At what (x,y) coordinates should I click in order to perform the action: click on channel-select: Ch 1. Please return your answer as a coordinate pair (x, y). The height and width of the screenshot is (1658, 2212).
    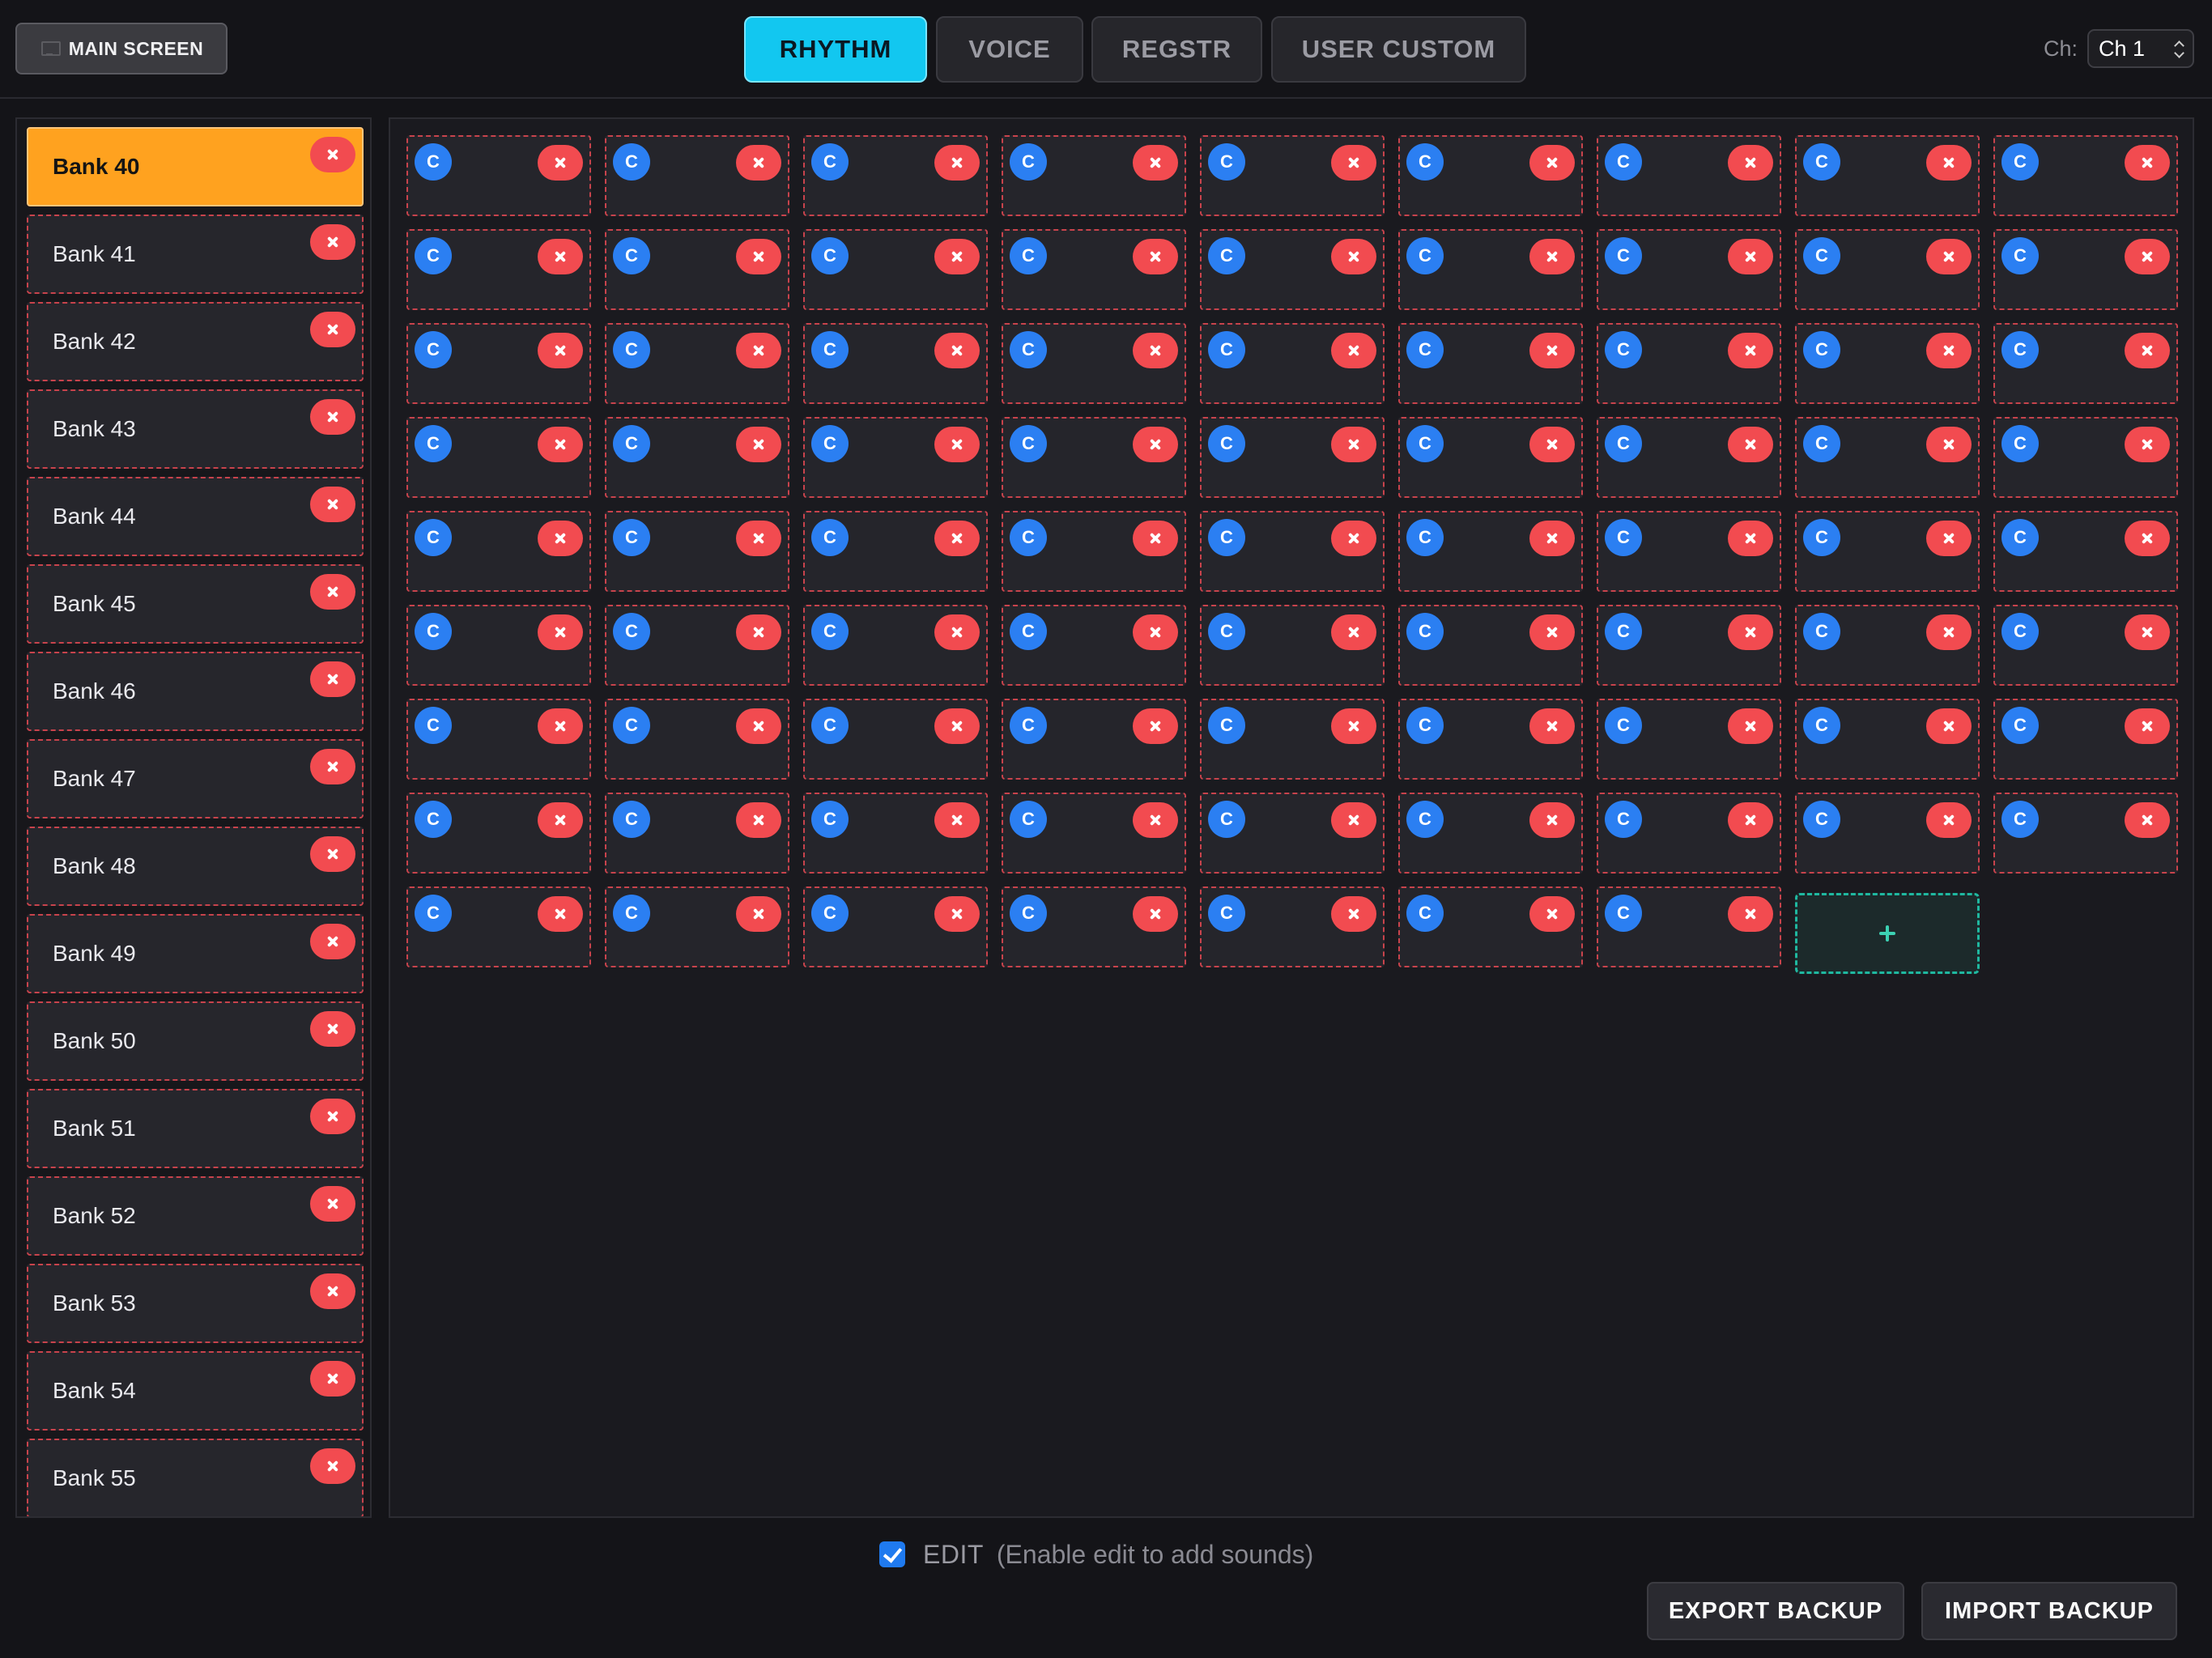
    Looking at the image, I should click on (2140, 48).